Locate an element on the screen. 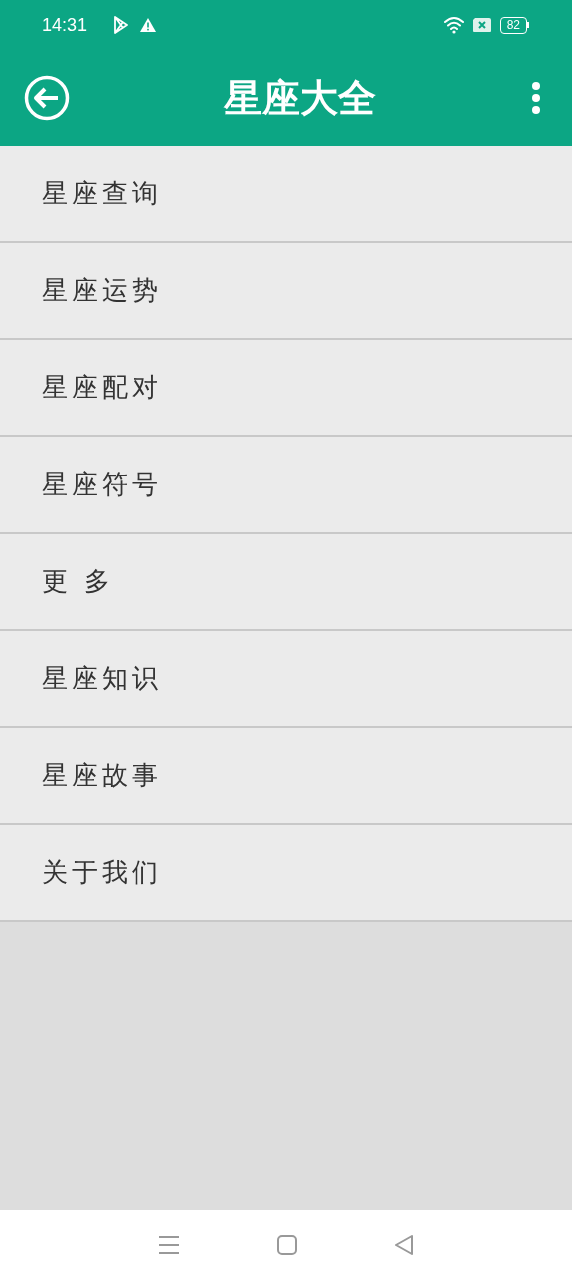  menu-item: 星座查询 is located at coordinates (286, 194).